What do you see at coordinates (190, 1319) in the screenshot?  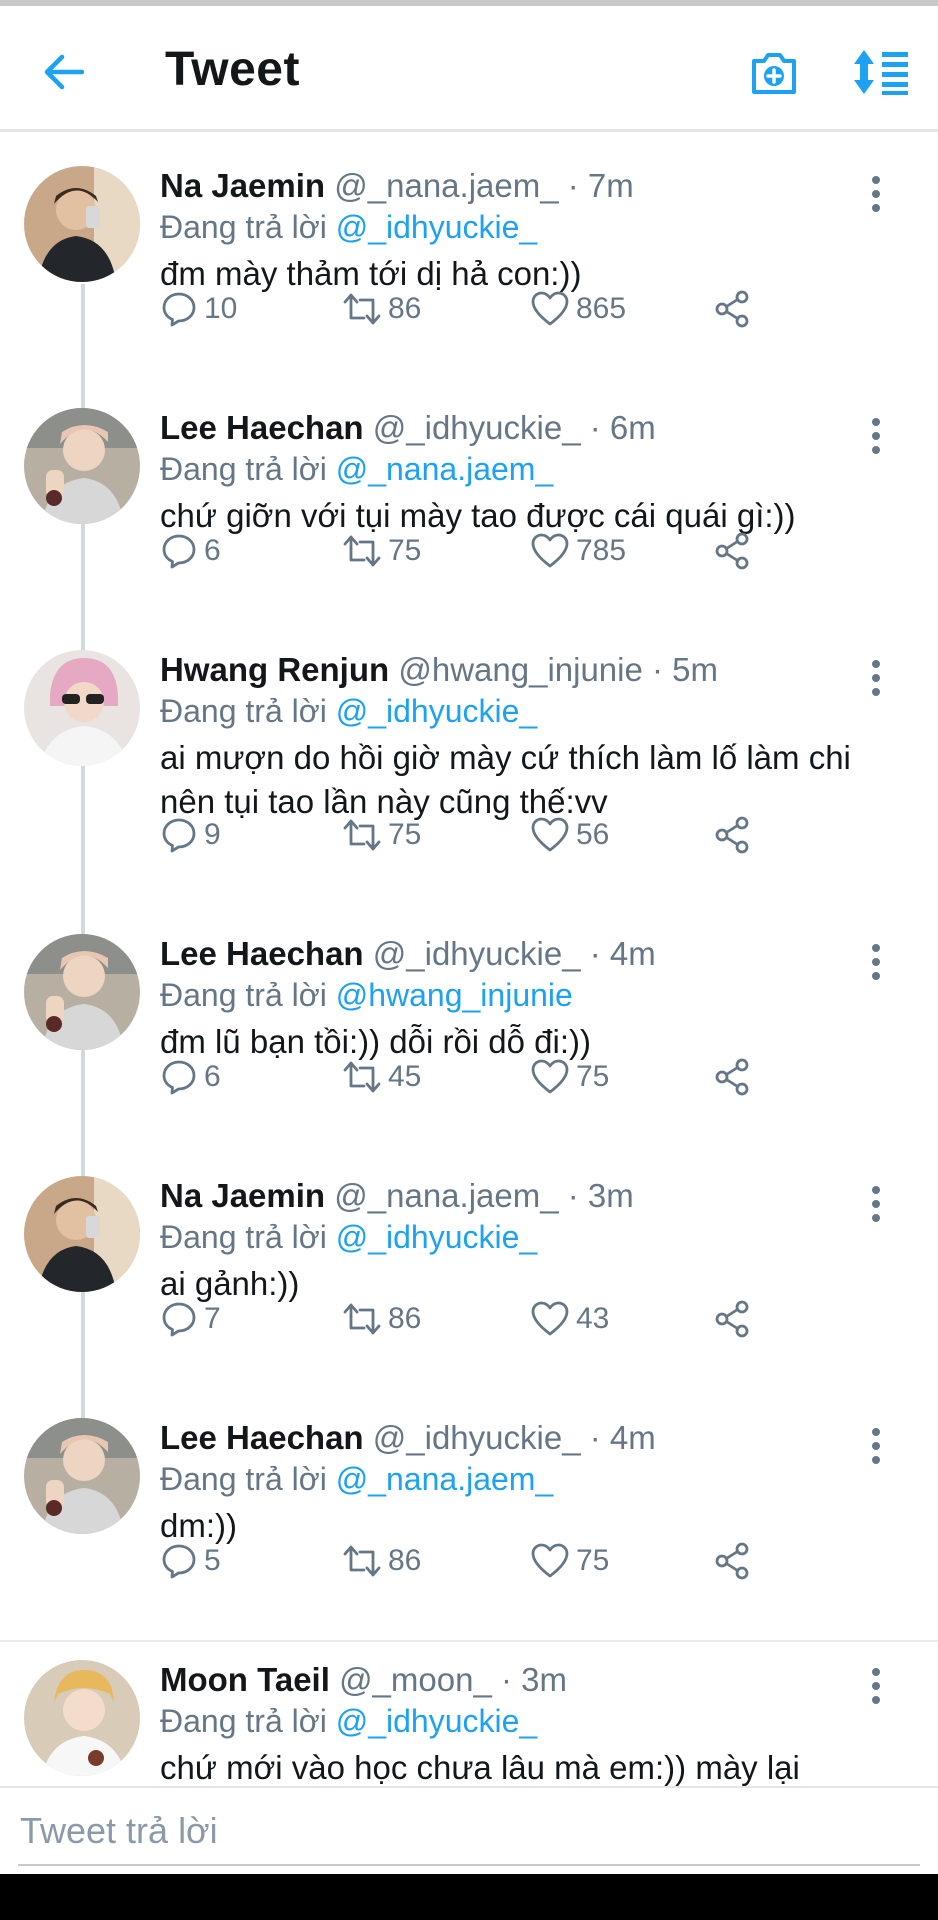 I see `reply-button: 7` at bounding box center [190, 1319].